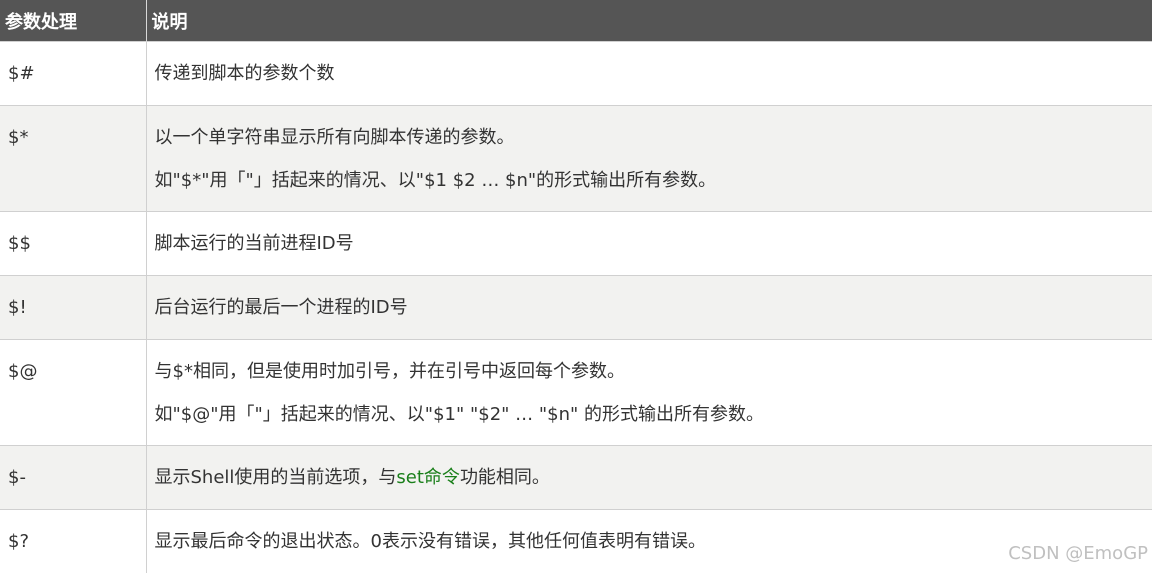  Describe the element at coordinates (73, 158) in the screenshot. I see `param-cell: $*` at that location.